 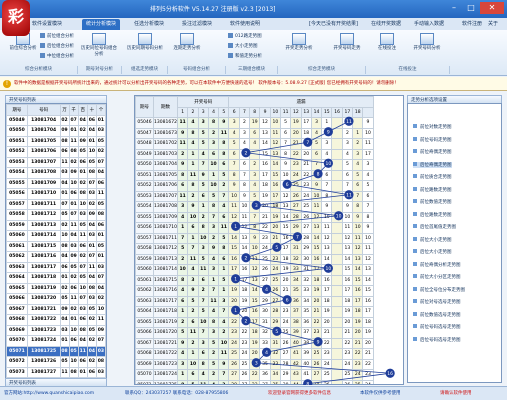 What do you see at coordinates (254, 186) in the screenshot?
I see `trend-row: 05052 13081706 6 8 5 10 2 9 8 4 18 16 11 25 23 9 7 7 6 5` at bounding box center [254, 186].